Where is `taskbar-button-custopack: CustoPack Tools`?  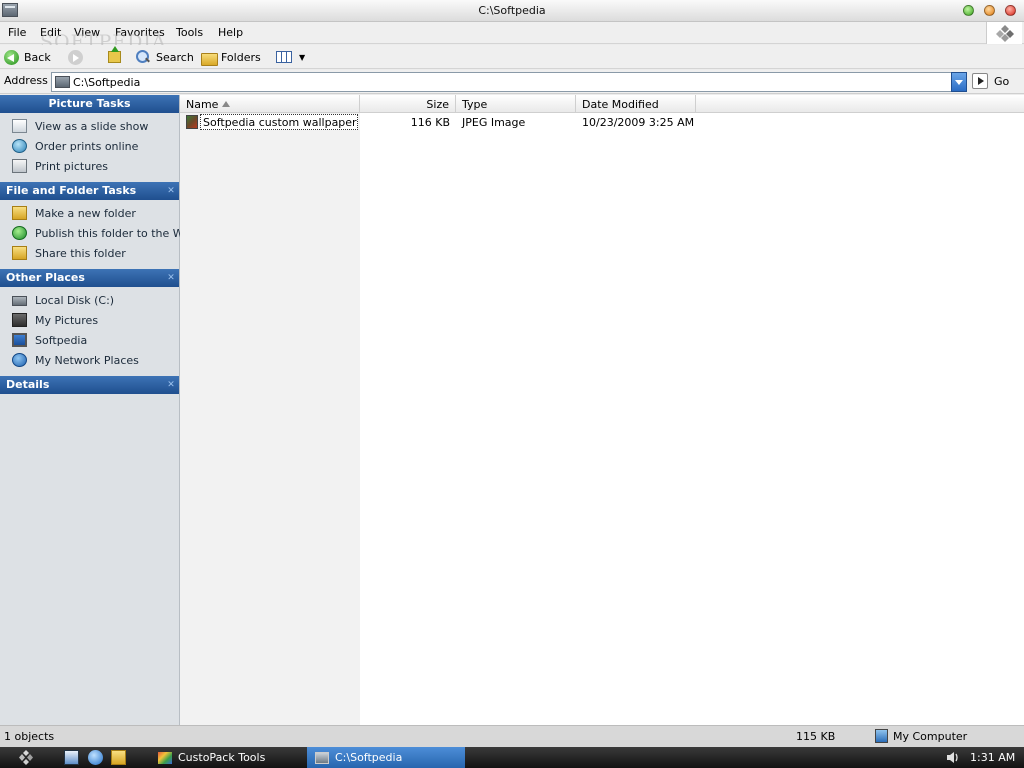 taskbar-button-custopack: CustoPack Tools is located at coordinates (224, 757).